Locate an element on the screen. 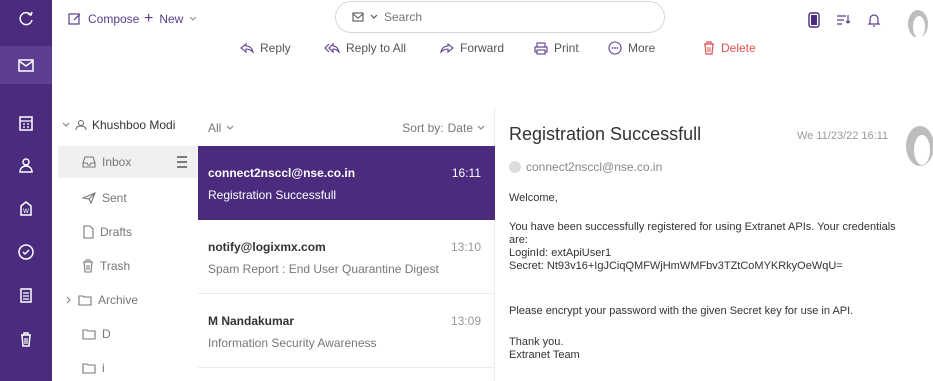  more-label: More is located at coordinates (642, 48).